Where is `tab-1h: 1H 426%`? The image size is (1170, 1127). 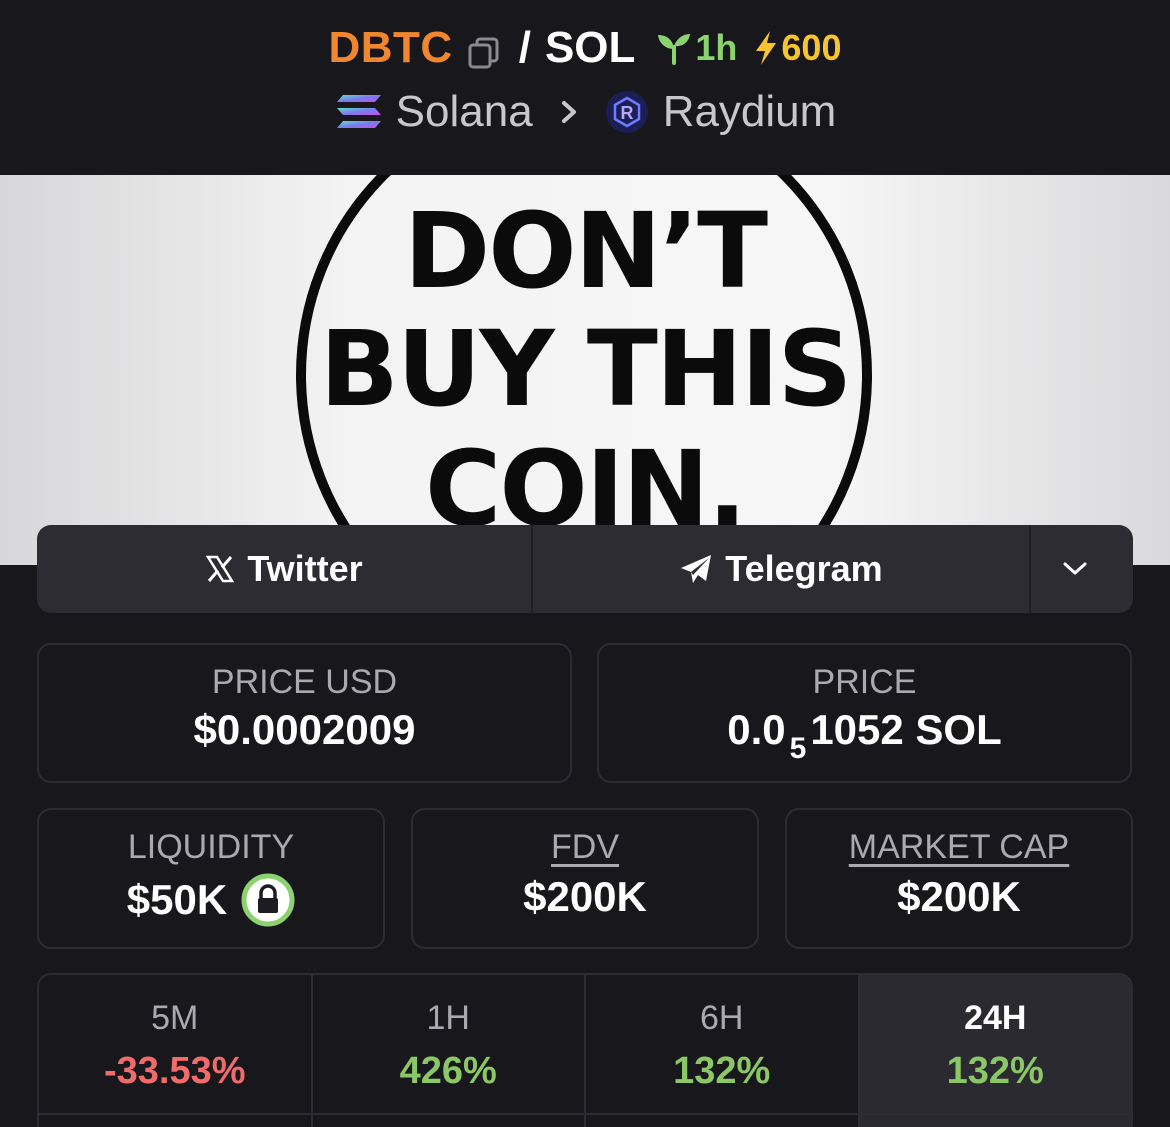 tab-1h: 1H 426% is located at coordinates (449, 1051).